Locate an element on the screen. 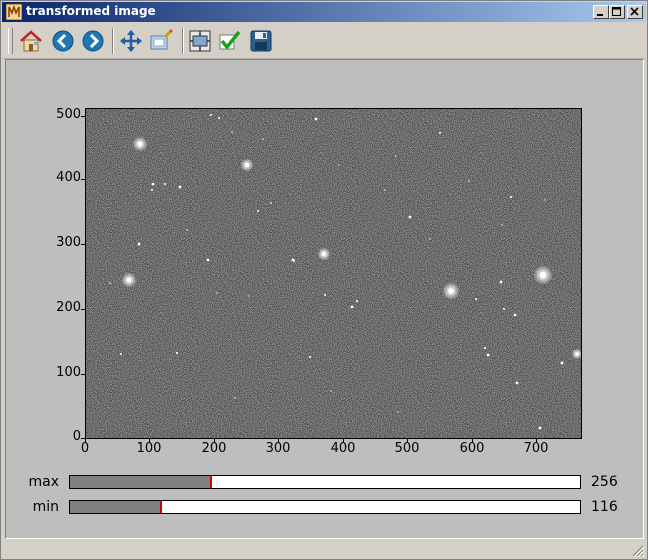 The width and height of the screenshot is (648, 560). y-tick-label-100: 100 is located at coordinates (68, 372).